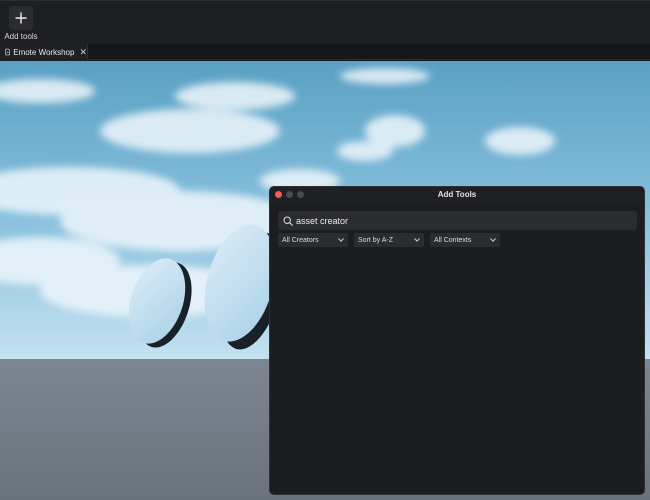  What do you see at coordinates (288, 220) in the screenshot?
I see `search-icon` at bounding box center [288, 220].